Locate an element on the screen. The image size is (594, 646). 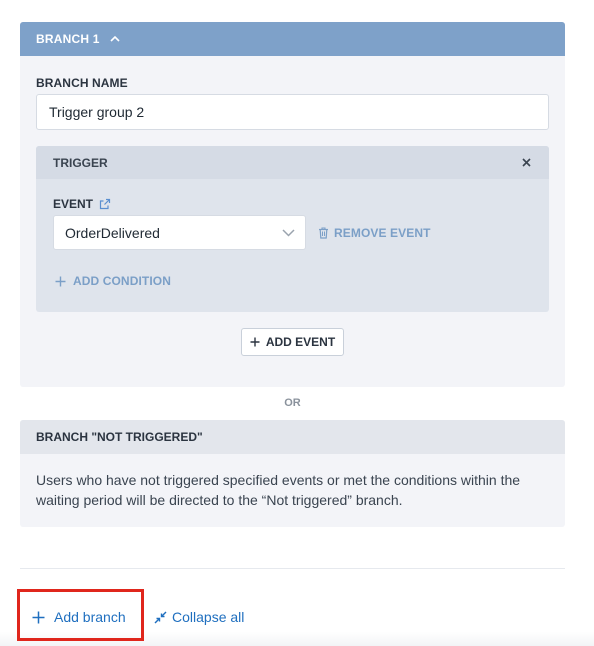
add-condition-button: ADD CONDITION is located at coordinates (113, 281).